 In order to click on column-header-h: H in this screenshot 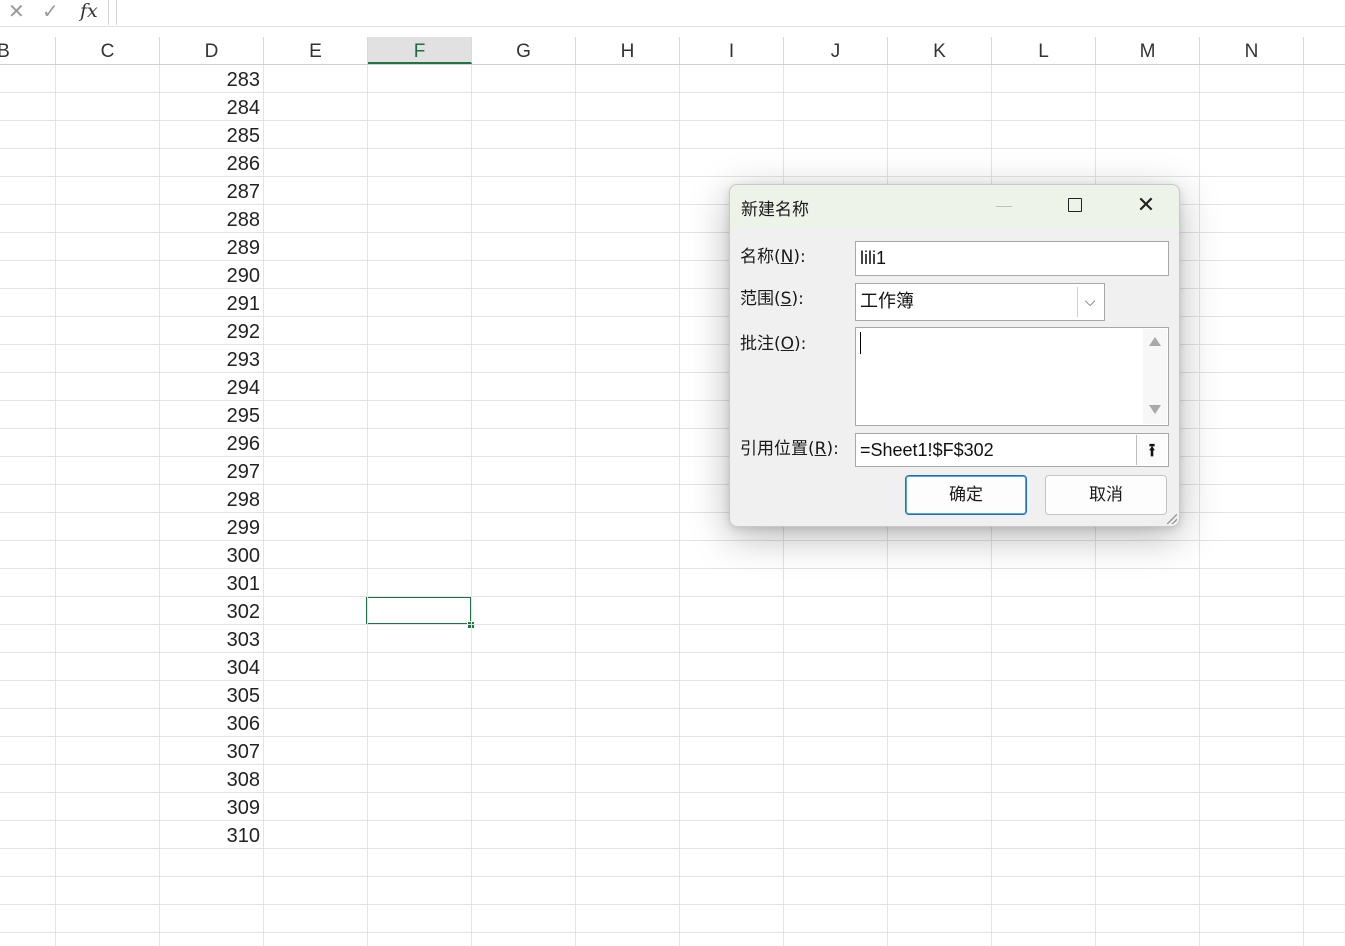, I will do `click(628, 50)`.